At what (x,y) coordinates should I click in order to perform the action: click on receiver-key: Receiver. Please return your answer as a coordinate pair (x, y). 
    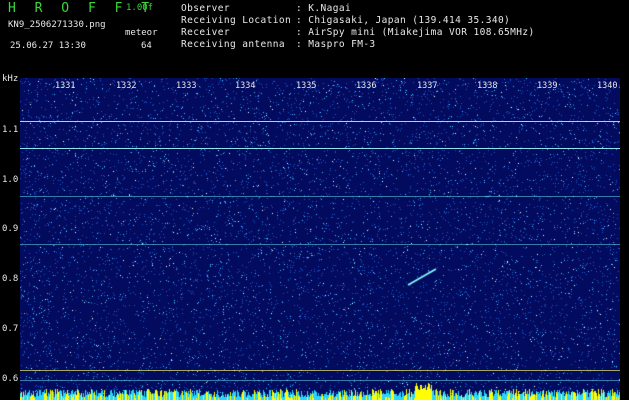
    Looking at the image, I should click on (205, 32).